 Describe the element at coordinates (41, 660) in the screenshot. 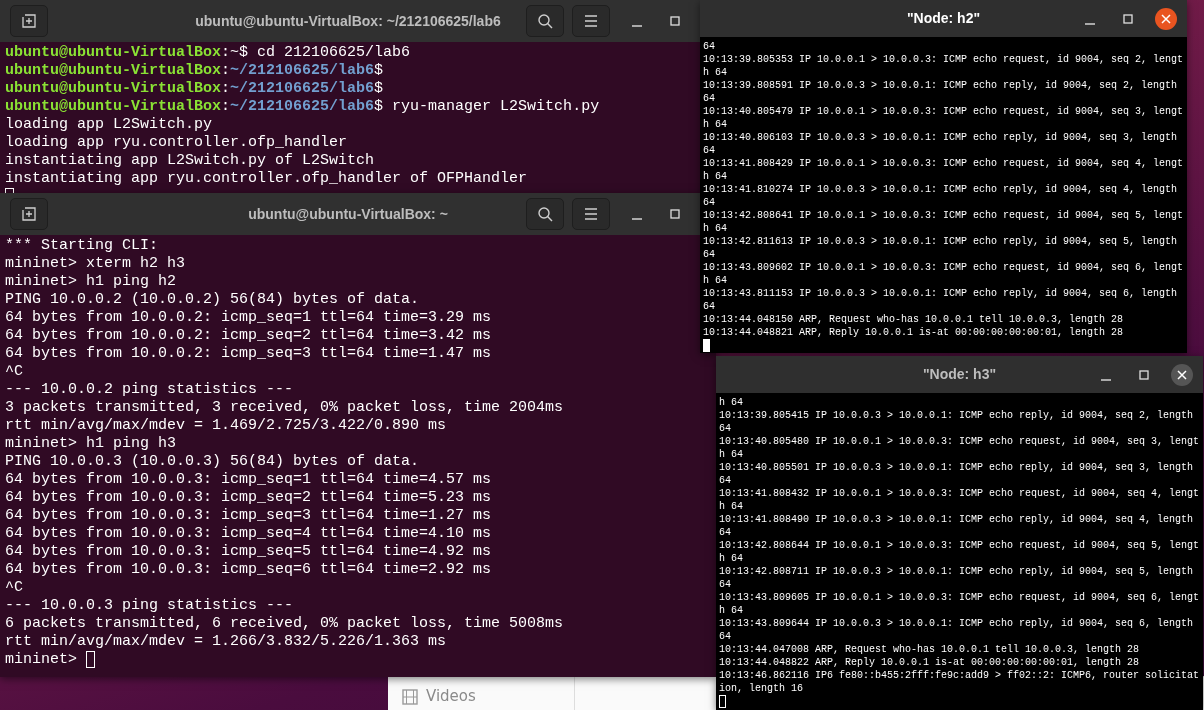

I see `terminal-prompt: mininet>` at that location.